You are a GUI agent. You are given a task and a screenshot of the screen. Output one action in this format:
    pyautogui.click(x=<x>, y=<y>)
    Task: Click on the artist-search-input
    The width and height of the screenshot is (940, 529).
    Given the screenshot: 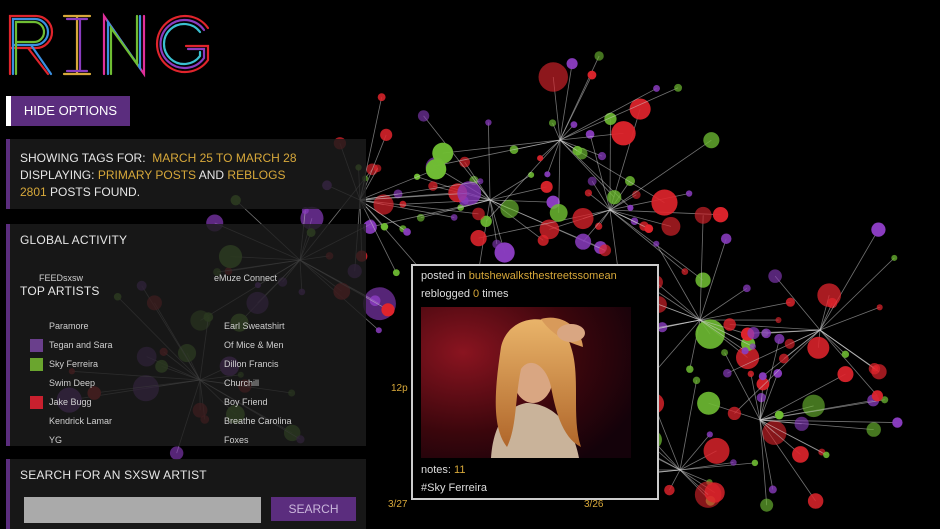 What is the action you would take?
    pyautogui.click(x=142, y=510)
    